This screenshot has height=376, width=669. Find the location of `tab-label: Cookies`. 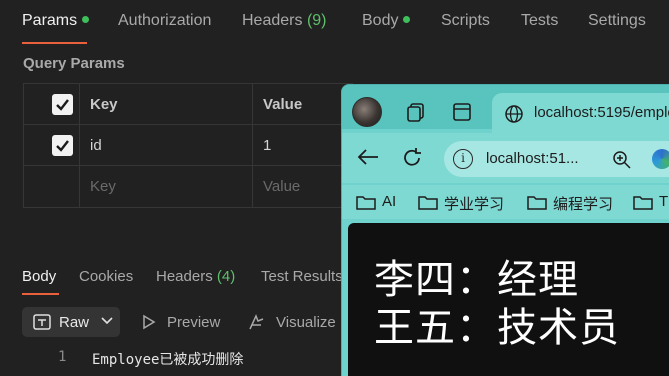

tab-label: Cookies is located at coordinates (106, 276).